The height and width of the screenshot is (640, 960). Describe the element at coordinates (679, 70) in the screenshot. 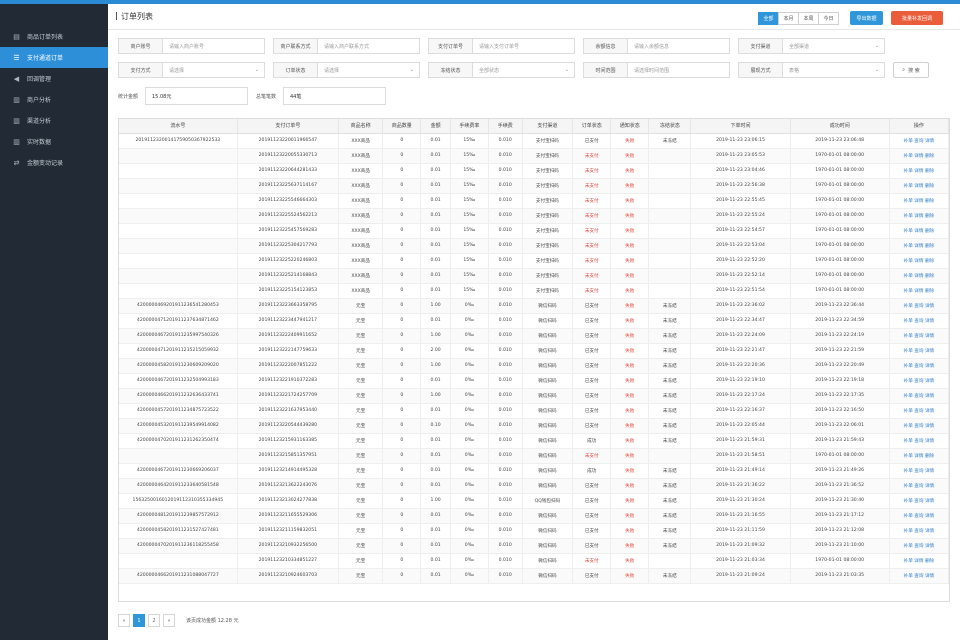

I see `filter-input: 请选择时间范围` at that location.